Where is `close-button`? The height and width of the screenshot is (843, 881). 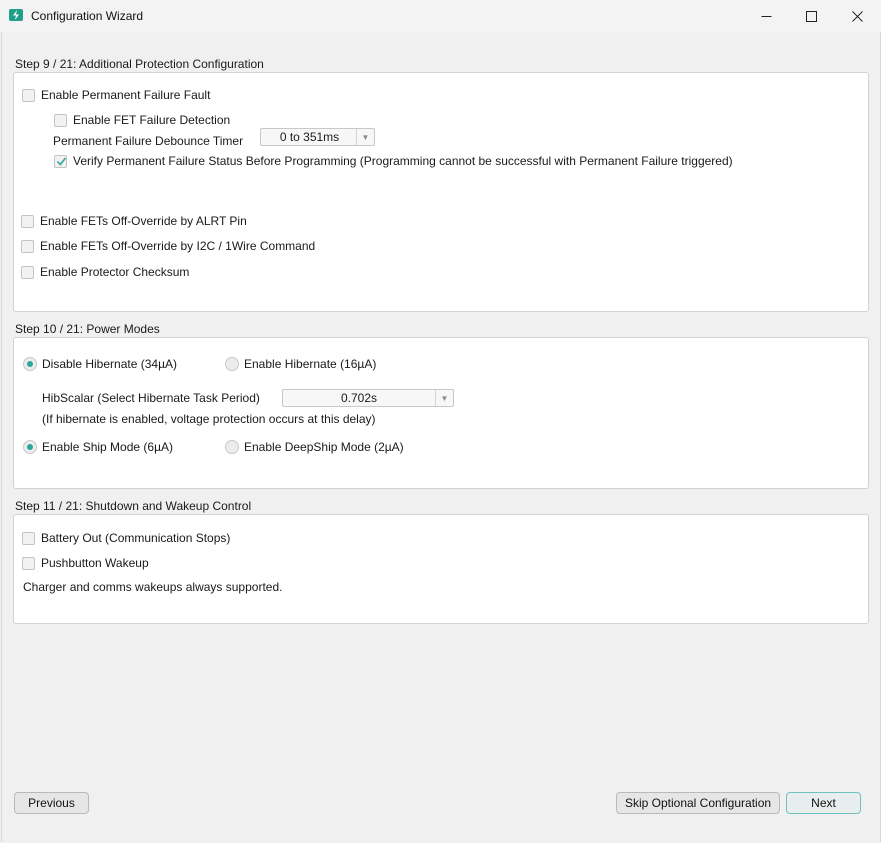
close-button is located at coordinates (857, 16).